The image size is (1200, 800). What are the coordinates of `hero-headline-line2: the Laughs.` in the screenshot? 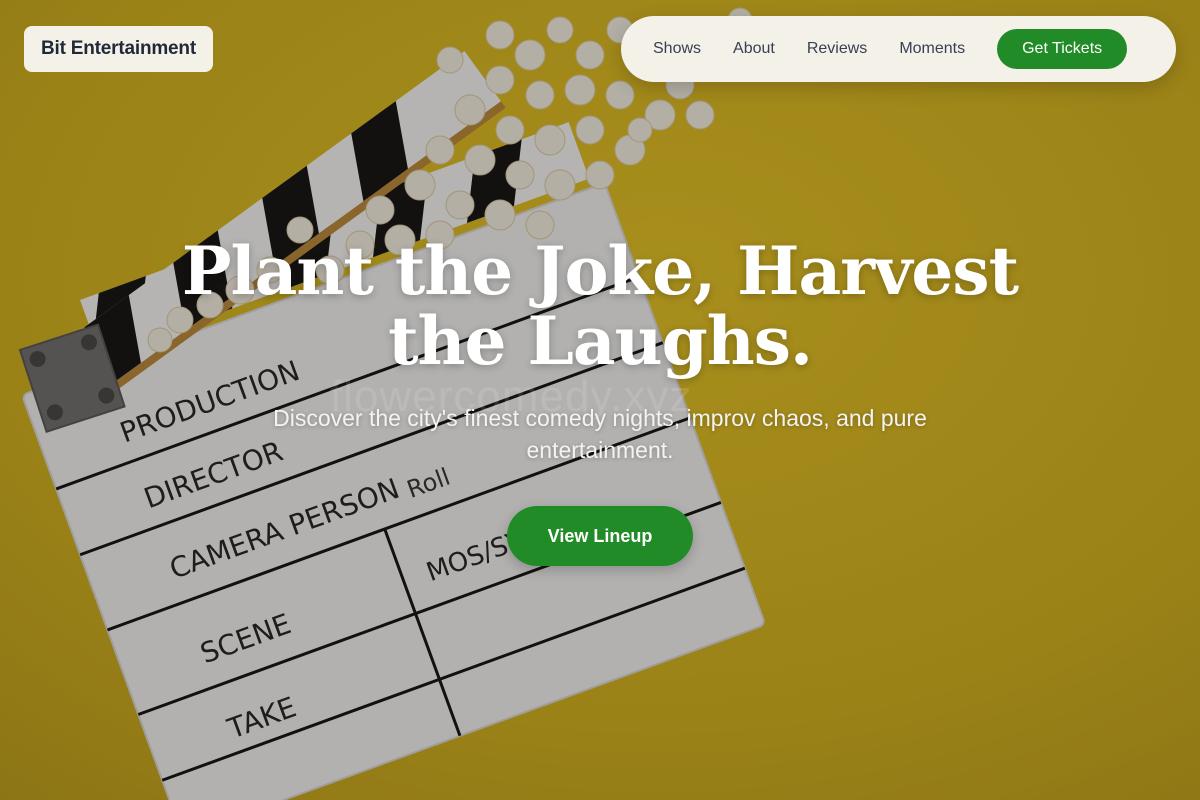 It's located at (600, 341).